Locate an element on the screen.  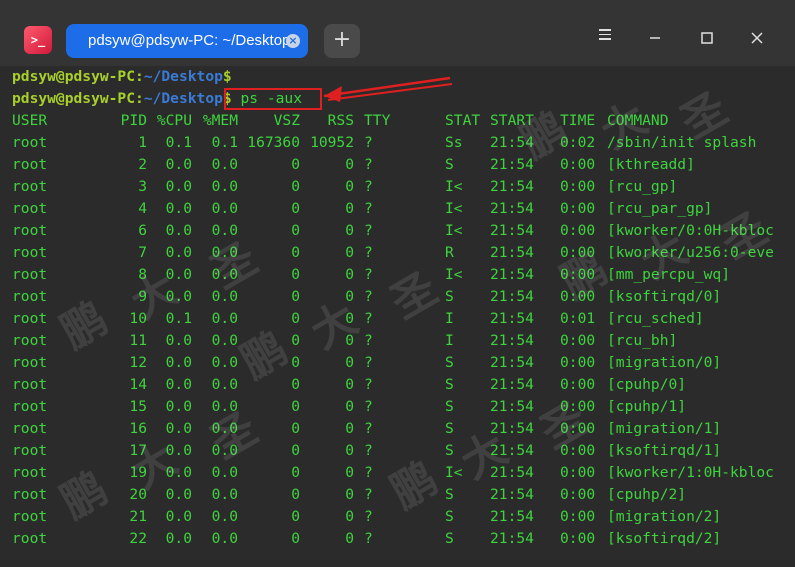
cell-command: [rcu_bh] is located at coordinates (642, 340).